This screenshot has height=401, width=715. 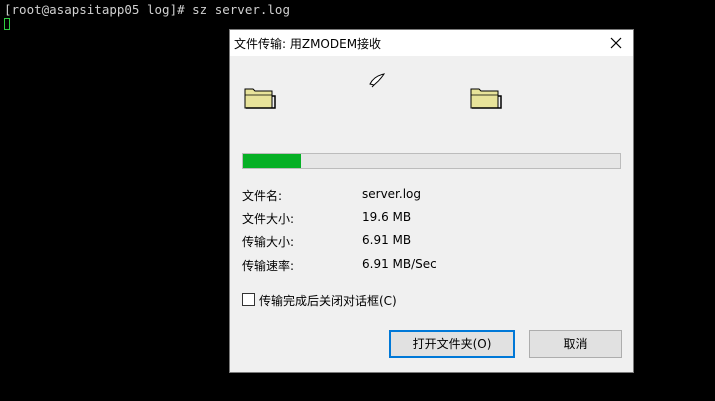 I want to click on transfer-progress-fill, so click(x=272, y=161).